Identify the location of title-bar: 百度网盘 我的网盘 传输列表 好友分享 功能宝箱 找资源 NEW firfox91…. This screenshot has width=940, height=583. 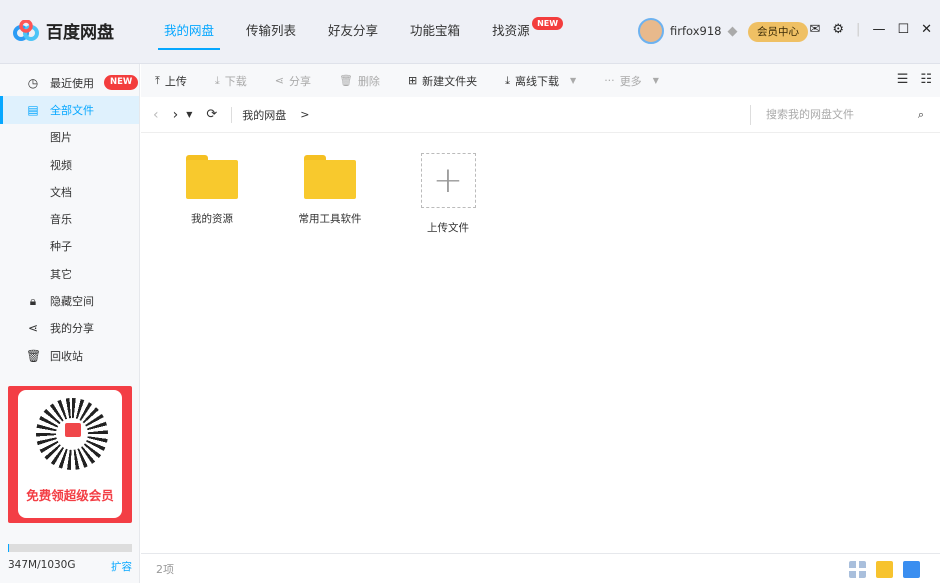
(470, 32).